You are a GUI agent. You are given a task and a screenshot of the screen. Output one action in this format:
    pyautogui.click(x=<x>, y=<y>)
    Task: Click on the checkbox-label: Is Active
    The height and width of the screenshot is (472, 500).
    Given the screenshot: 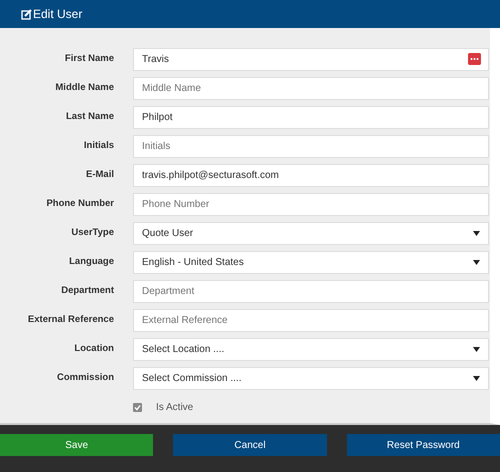 What is the action you would take?
    pyautogui.click(x=175, y=408)
    